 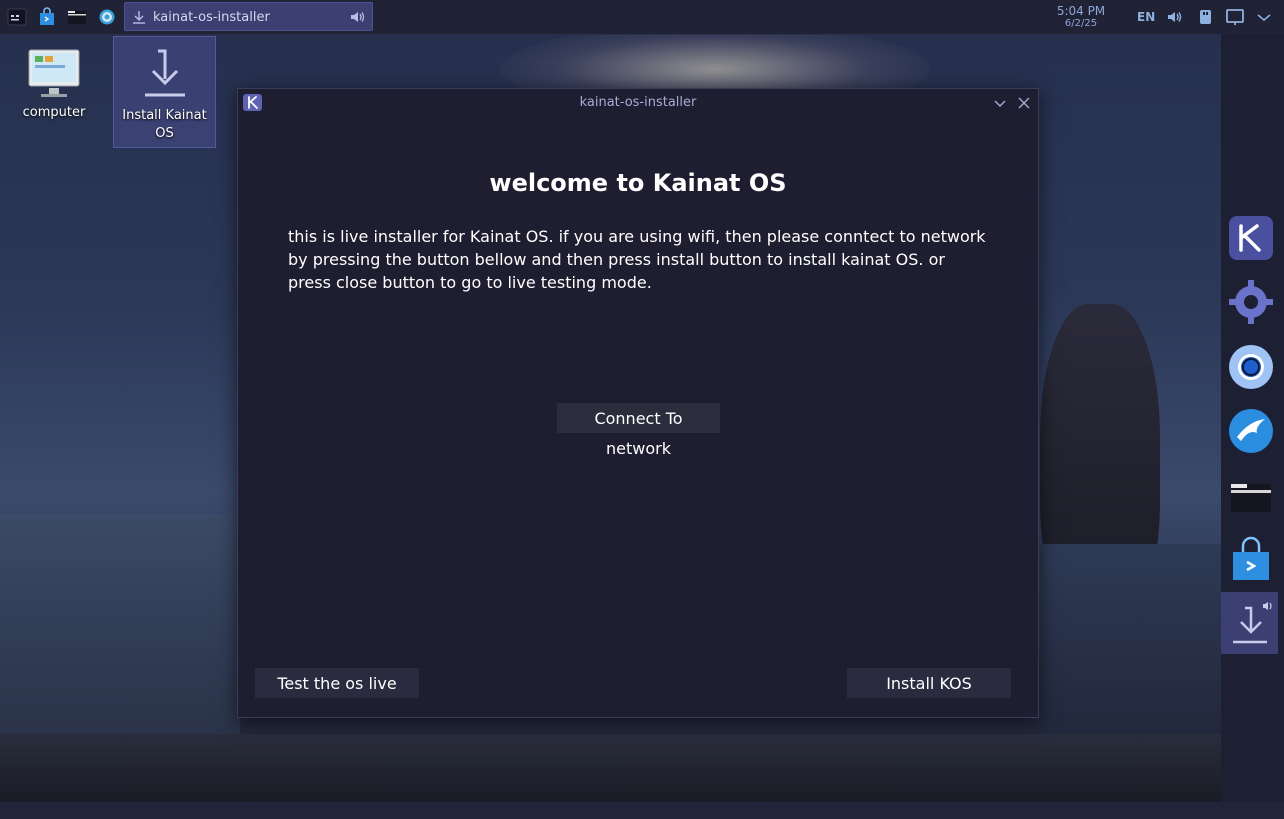 What do you see at coordinates (1081, 23) in the screenshot?
I see `clock-date: 6/2/25` at bounding box center [1081, 23].